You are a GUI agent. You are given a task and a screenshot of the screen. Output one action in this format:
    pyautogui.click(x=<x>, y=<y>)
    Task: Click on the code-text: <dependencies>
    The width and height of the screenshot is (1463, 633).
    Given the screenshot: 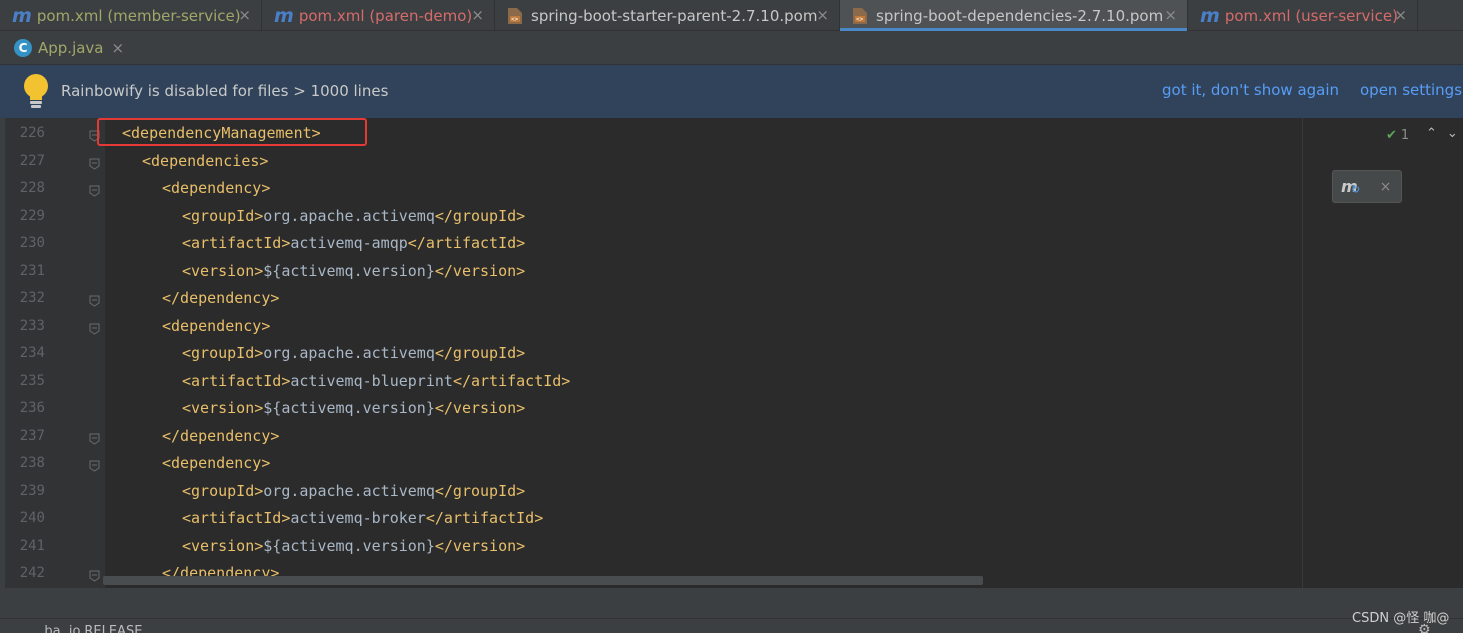 What is the action you would take?
    pyautogui.click(x=205, y=161)
    